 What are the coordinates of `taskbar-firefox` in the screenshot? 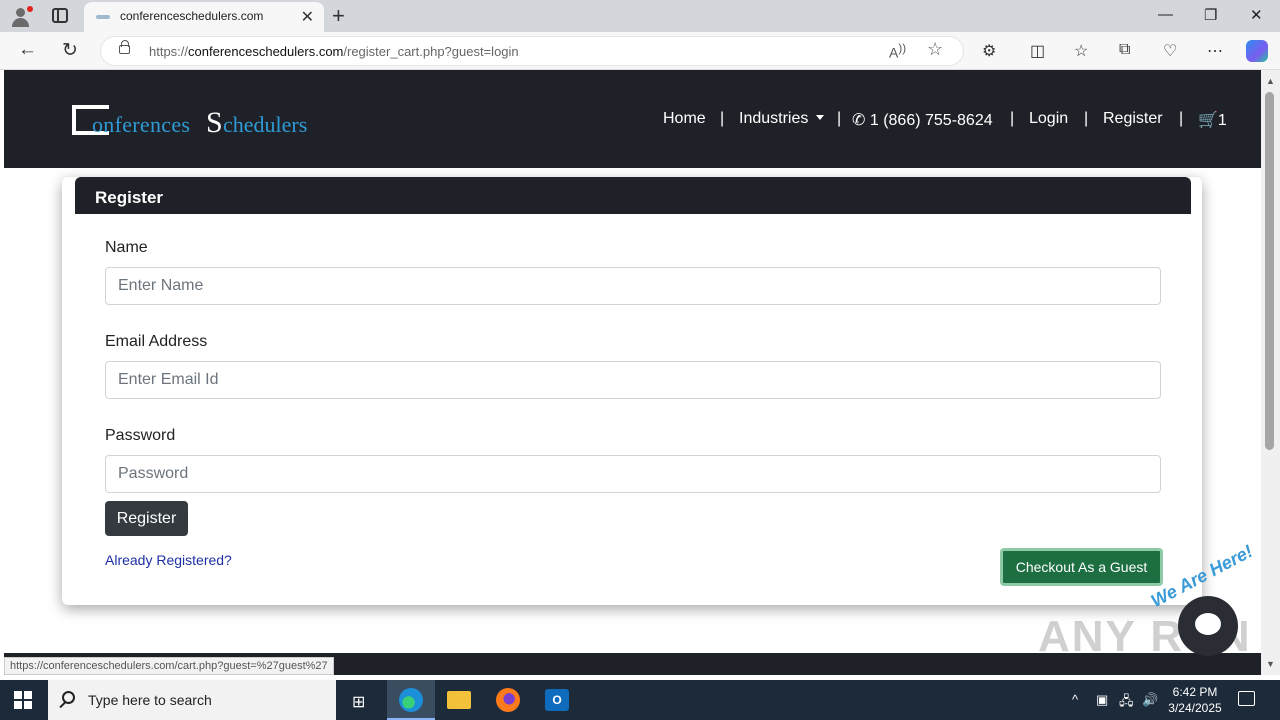 It's located at (508, 700).